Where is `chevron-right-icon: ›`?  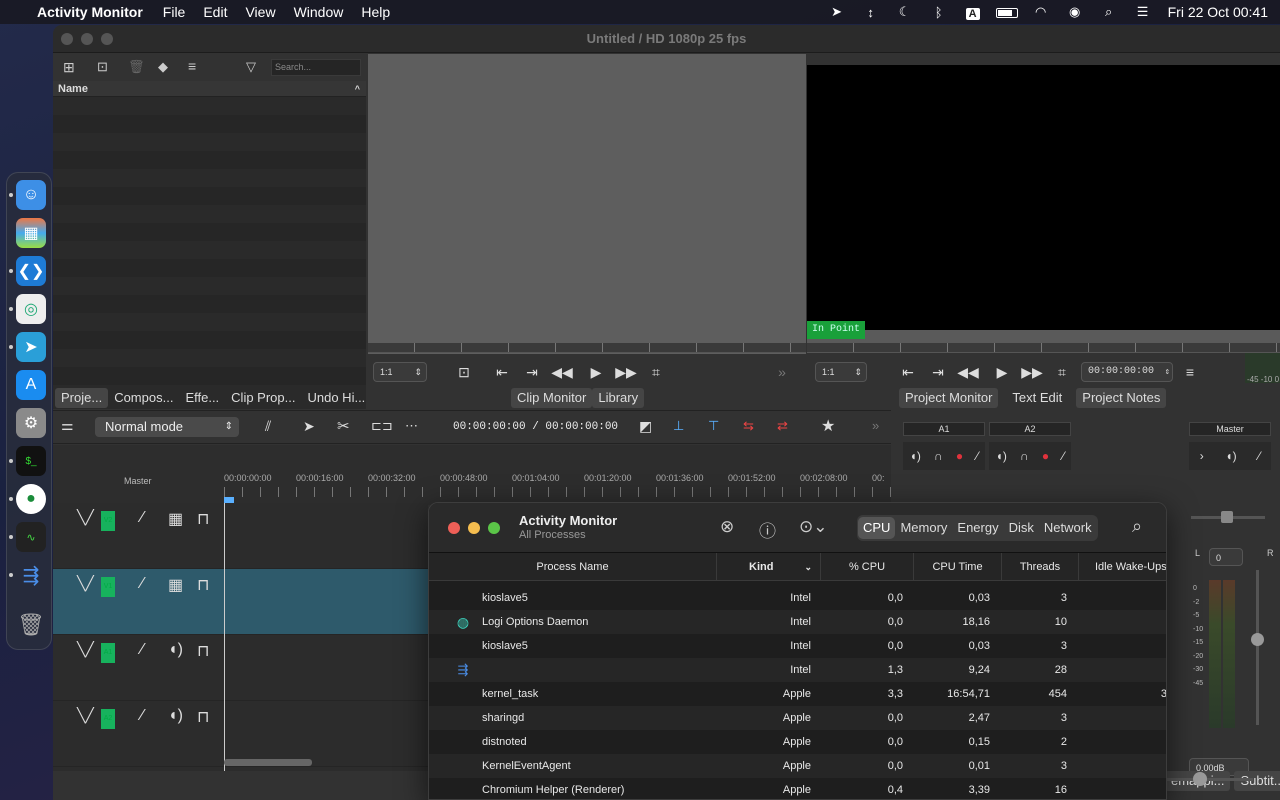
chevron-right-icon: › is located at coordinates (1202, 456).